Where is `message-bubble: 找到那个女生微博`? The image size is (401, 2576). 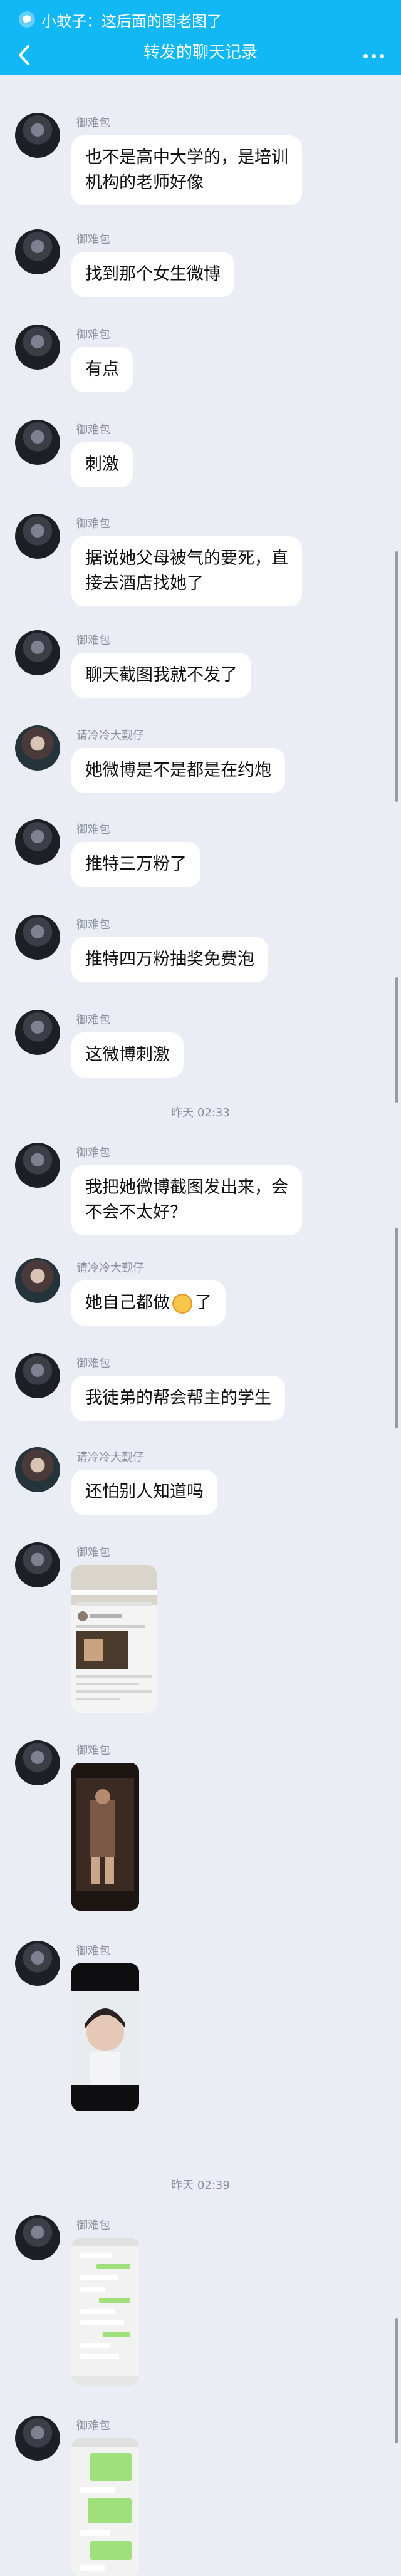
message-bubble: 找到那个女生微博 is located at coordinates (152, 274).